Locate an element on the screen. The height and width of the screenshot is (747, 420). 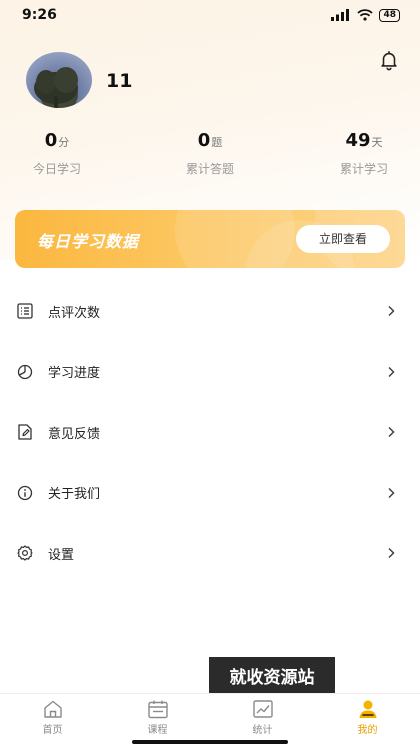
stat-total-days: 49天 累计学习 is located at coordinates (357, 153).